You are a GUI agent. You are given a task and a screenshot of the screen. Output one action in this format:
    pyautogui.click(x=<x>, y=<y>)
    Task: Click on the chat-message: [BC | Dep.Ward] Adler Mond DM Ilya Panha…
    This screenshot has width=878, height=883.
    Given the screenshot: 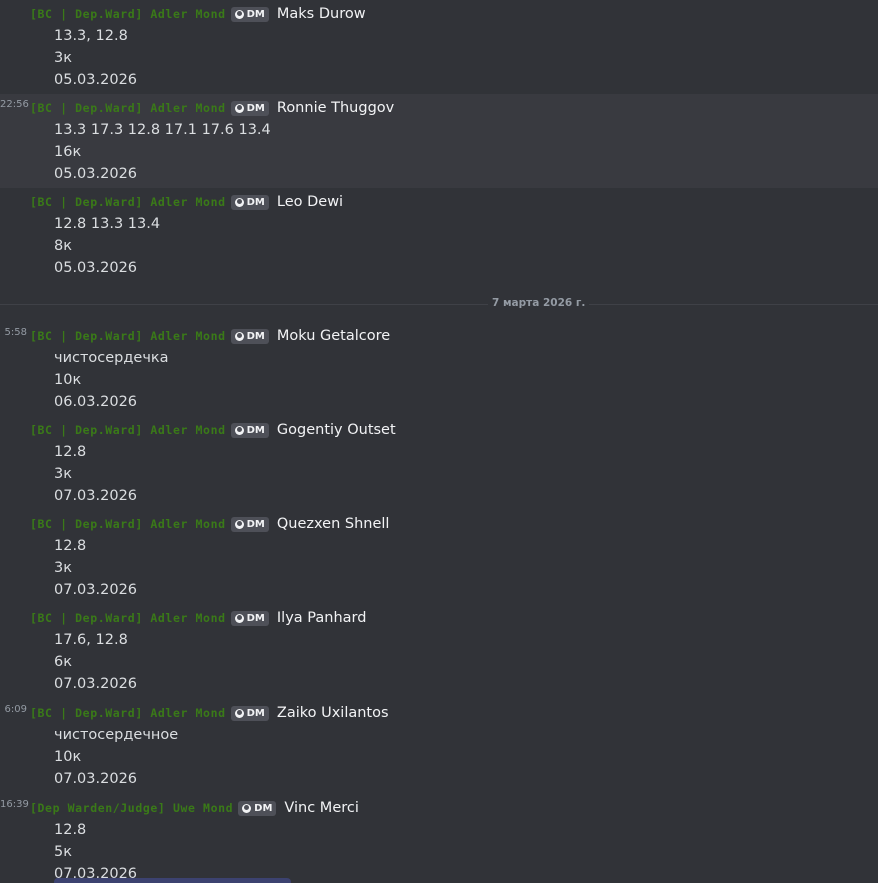 What is the action you would take?
    pyautogui.click(x=439, y=651)
    